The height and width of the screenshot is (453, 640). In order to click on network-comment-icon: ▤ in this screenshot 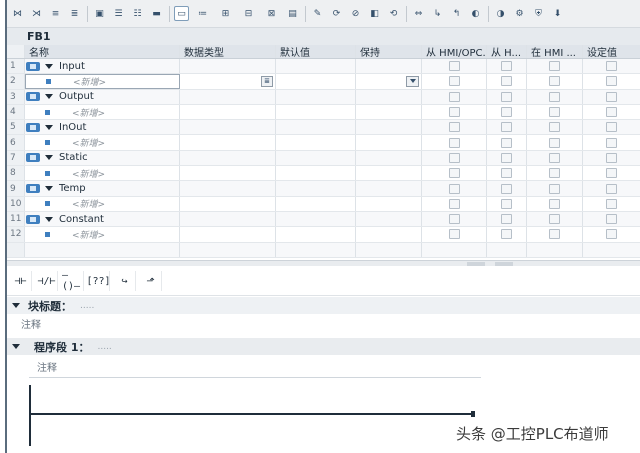, I will do `click(292, 13)`.